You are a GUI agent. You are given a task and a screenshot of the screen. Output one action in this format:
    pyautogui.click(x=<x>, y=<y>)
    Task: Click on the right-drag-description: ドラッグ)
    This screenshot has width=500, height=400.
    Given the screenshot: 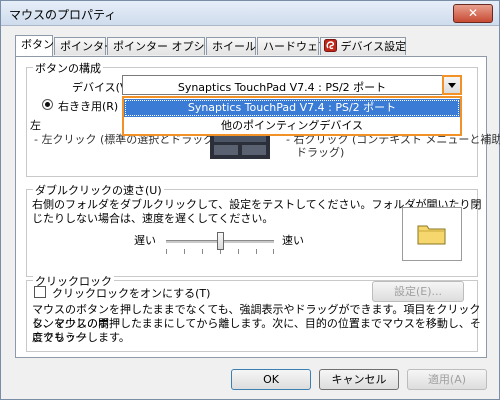 What is the action you would take?
    pyautogui.click(x=320, y=152)
    